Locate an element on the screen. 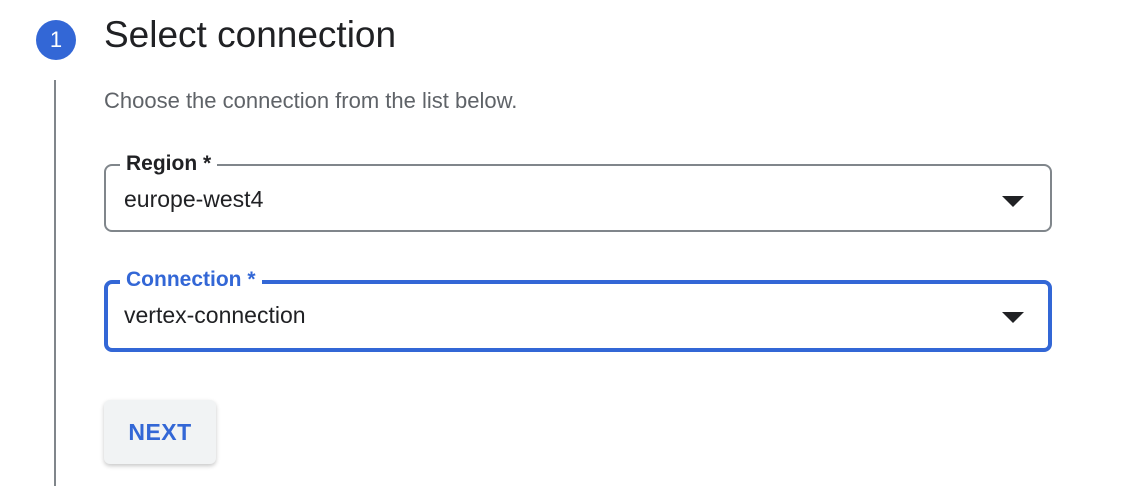  step-connector-line is located at coordinates (55, 283).